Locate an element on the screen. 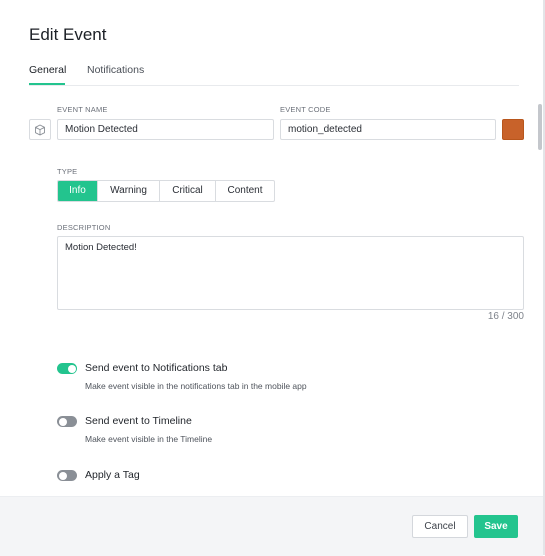  type-option-content: Content is located at coordinates (244, 191).